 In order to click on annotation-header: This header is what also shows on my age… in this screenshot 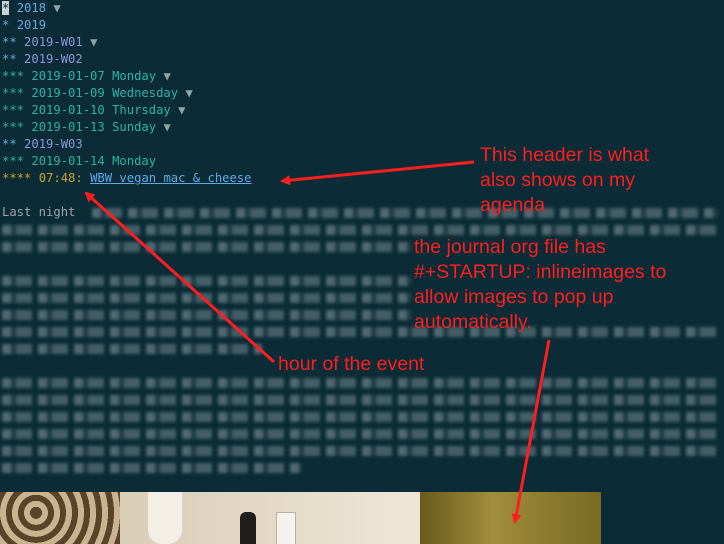, I will do `click(565, 180)`.